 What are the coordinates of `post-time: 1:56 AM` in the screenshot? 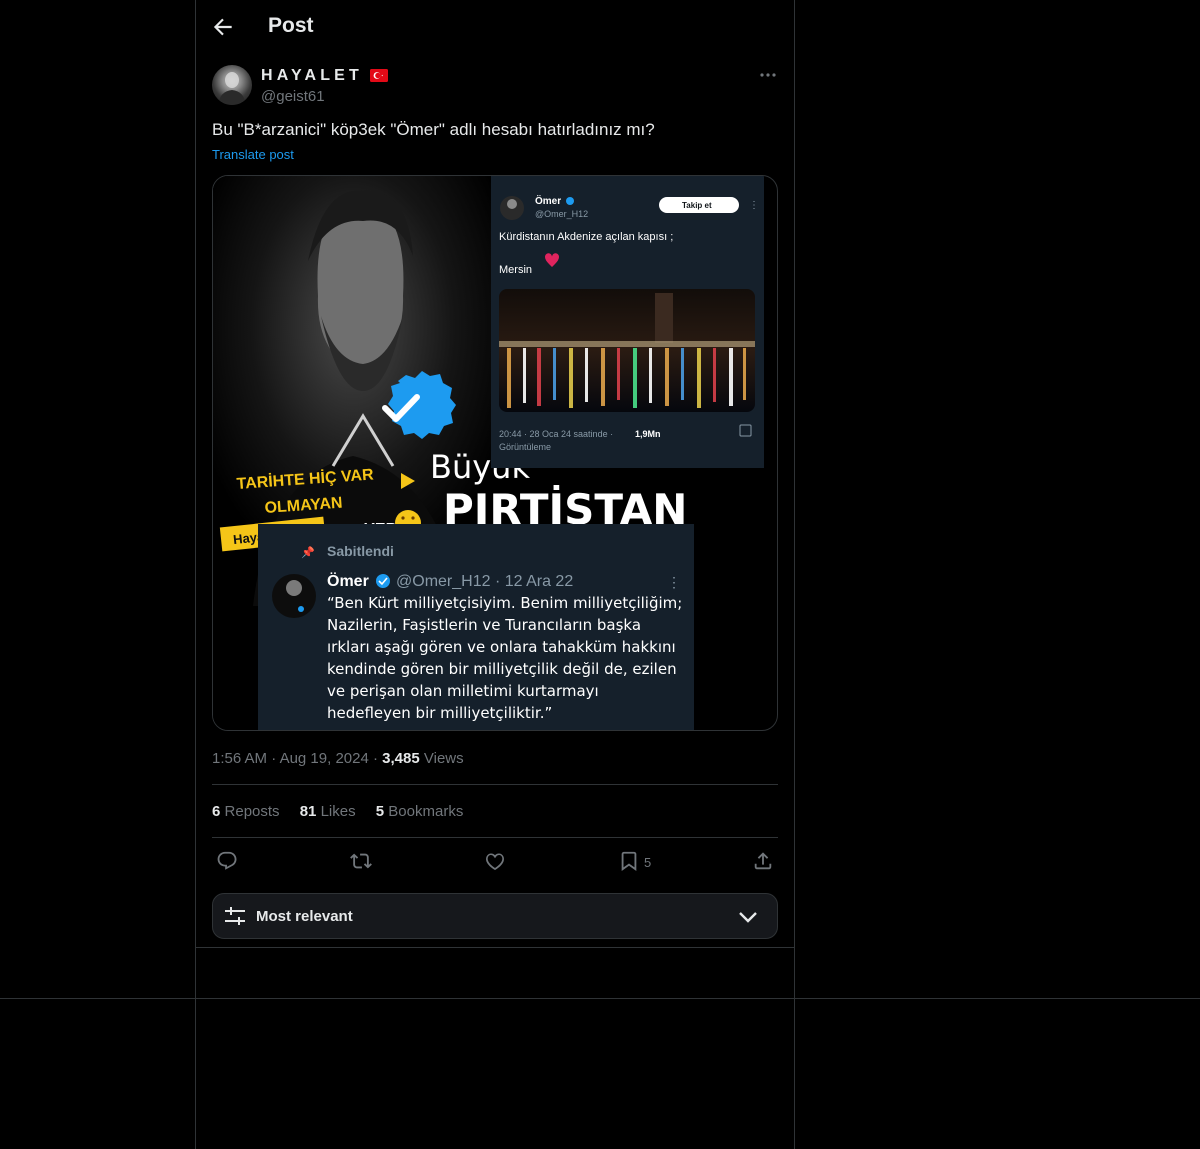 It's located at (239, 758).